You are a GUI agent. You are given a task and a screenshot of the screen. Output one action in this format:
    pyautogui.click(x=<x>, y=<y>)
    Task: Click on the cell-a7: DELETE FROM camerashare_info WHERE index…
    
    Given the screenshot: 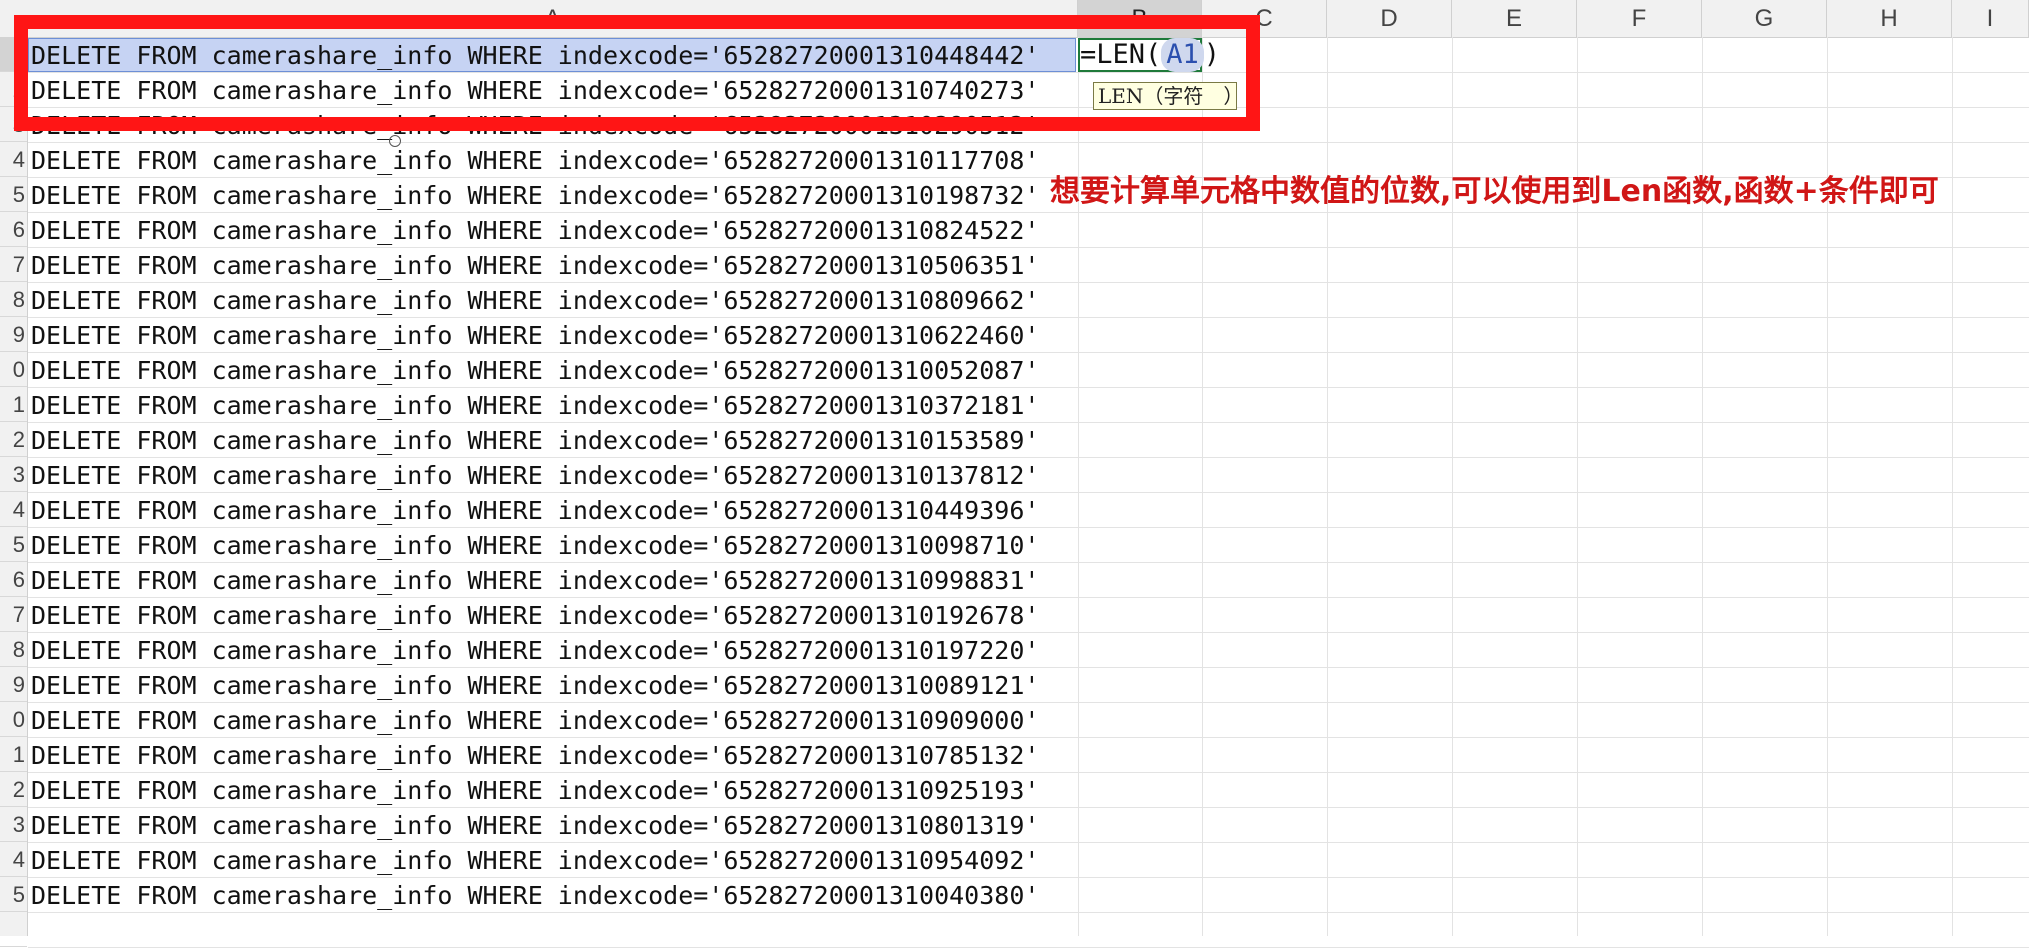 What is the action you would take?
    pyautogui.click(x=535, y=265)
    